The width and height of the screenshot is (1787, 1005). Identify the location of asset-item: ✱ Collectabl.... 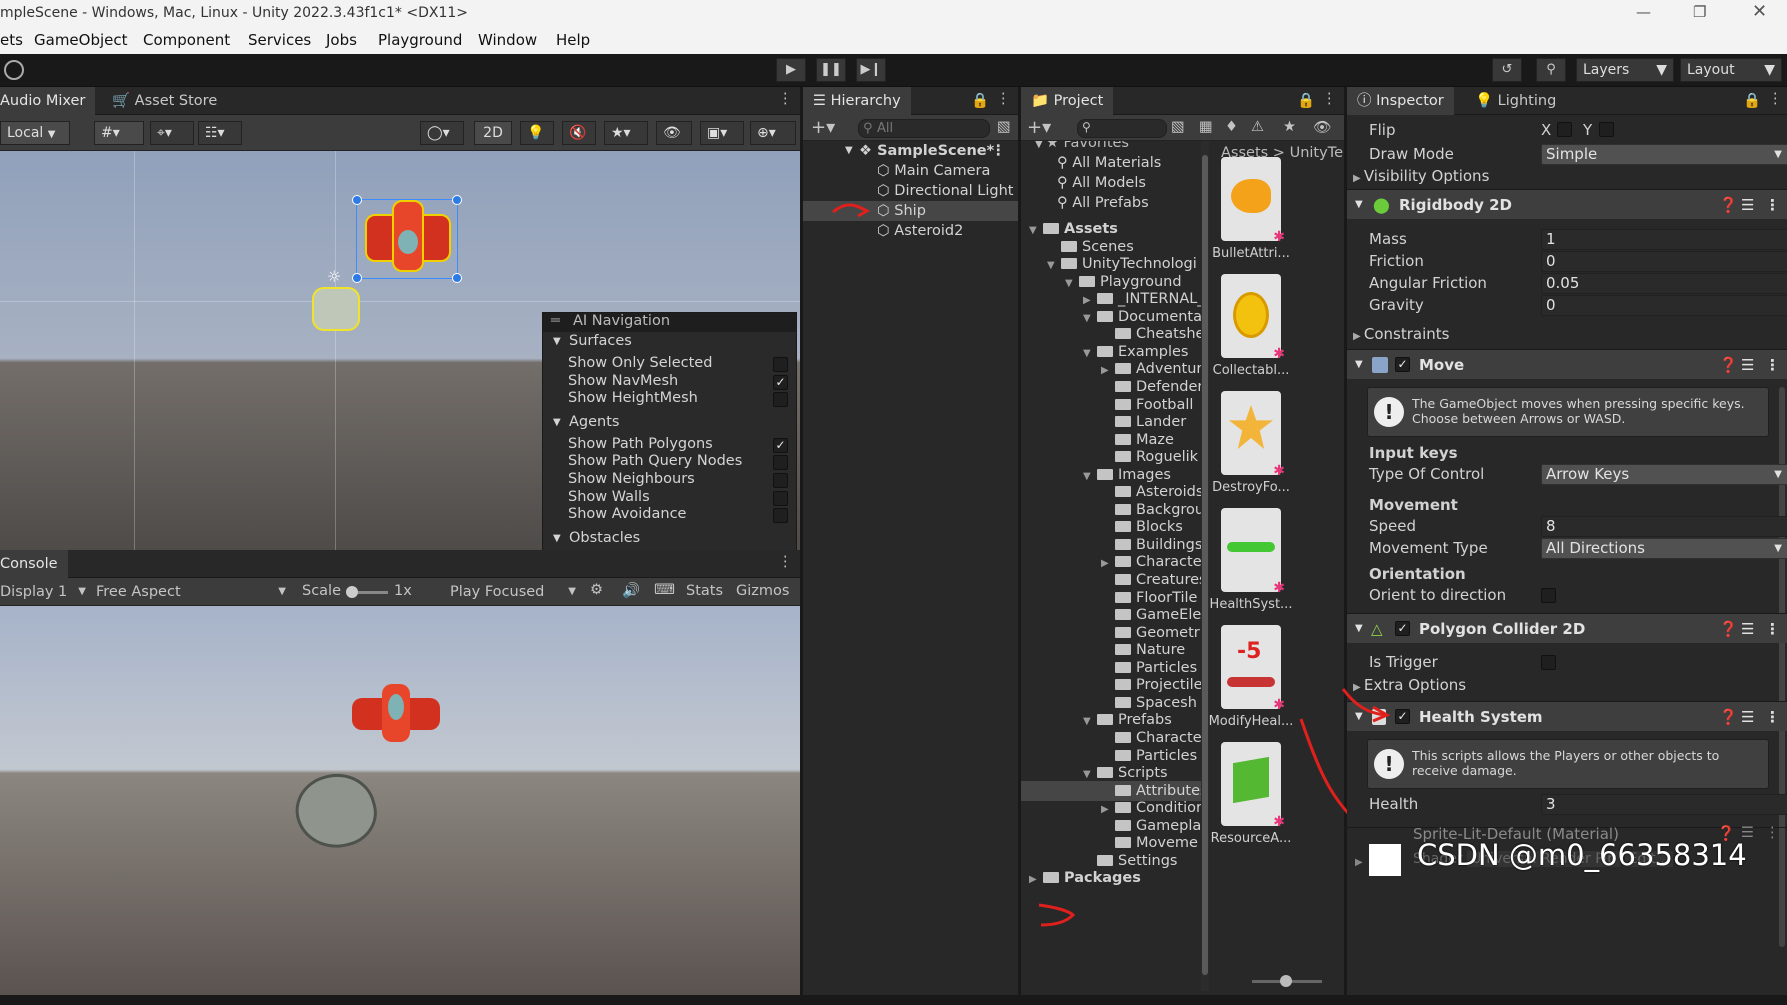
(1251, 326).